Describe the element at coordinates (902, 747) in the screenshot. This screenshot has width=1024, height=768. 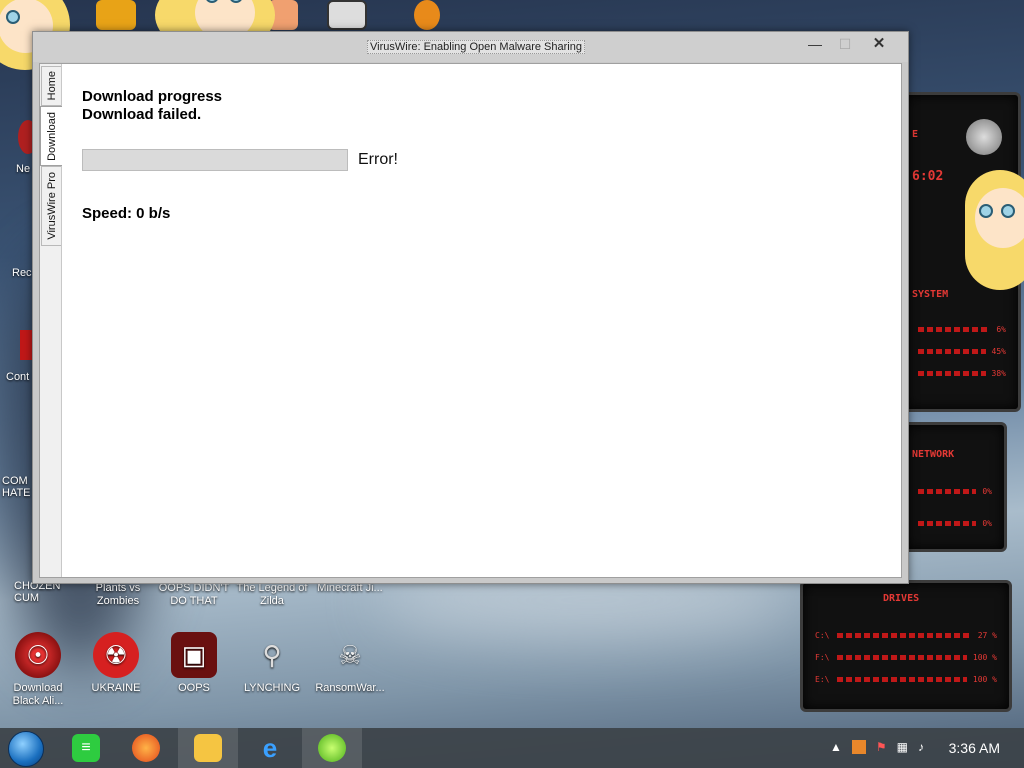
I see `network-icon: ▦` at that location.